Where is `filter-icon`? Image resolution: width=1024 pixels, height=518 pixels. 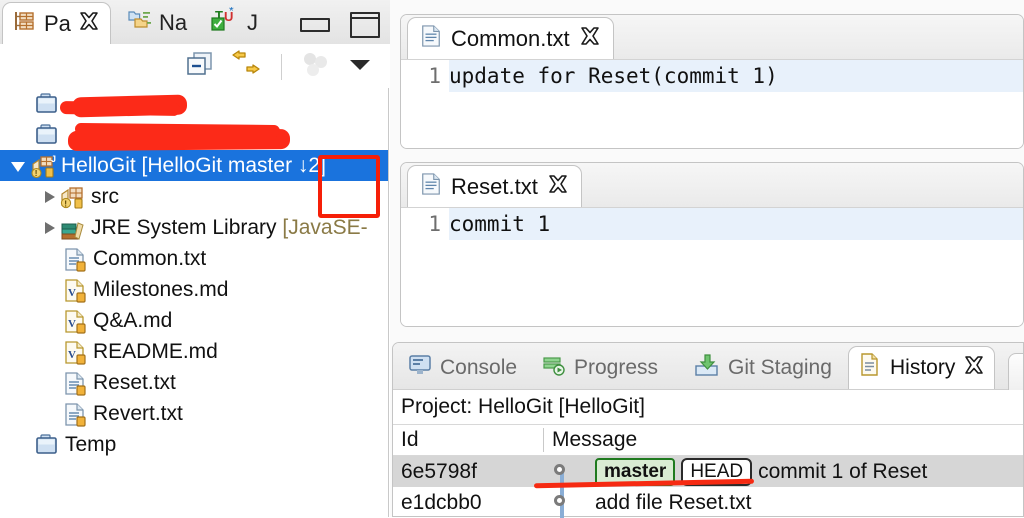 filter-icon is located at coordinates (315, 66).